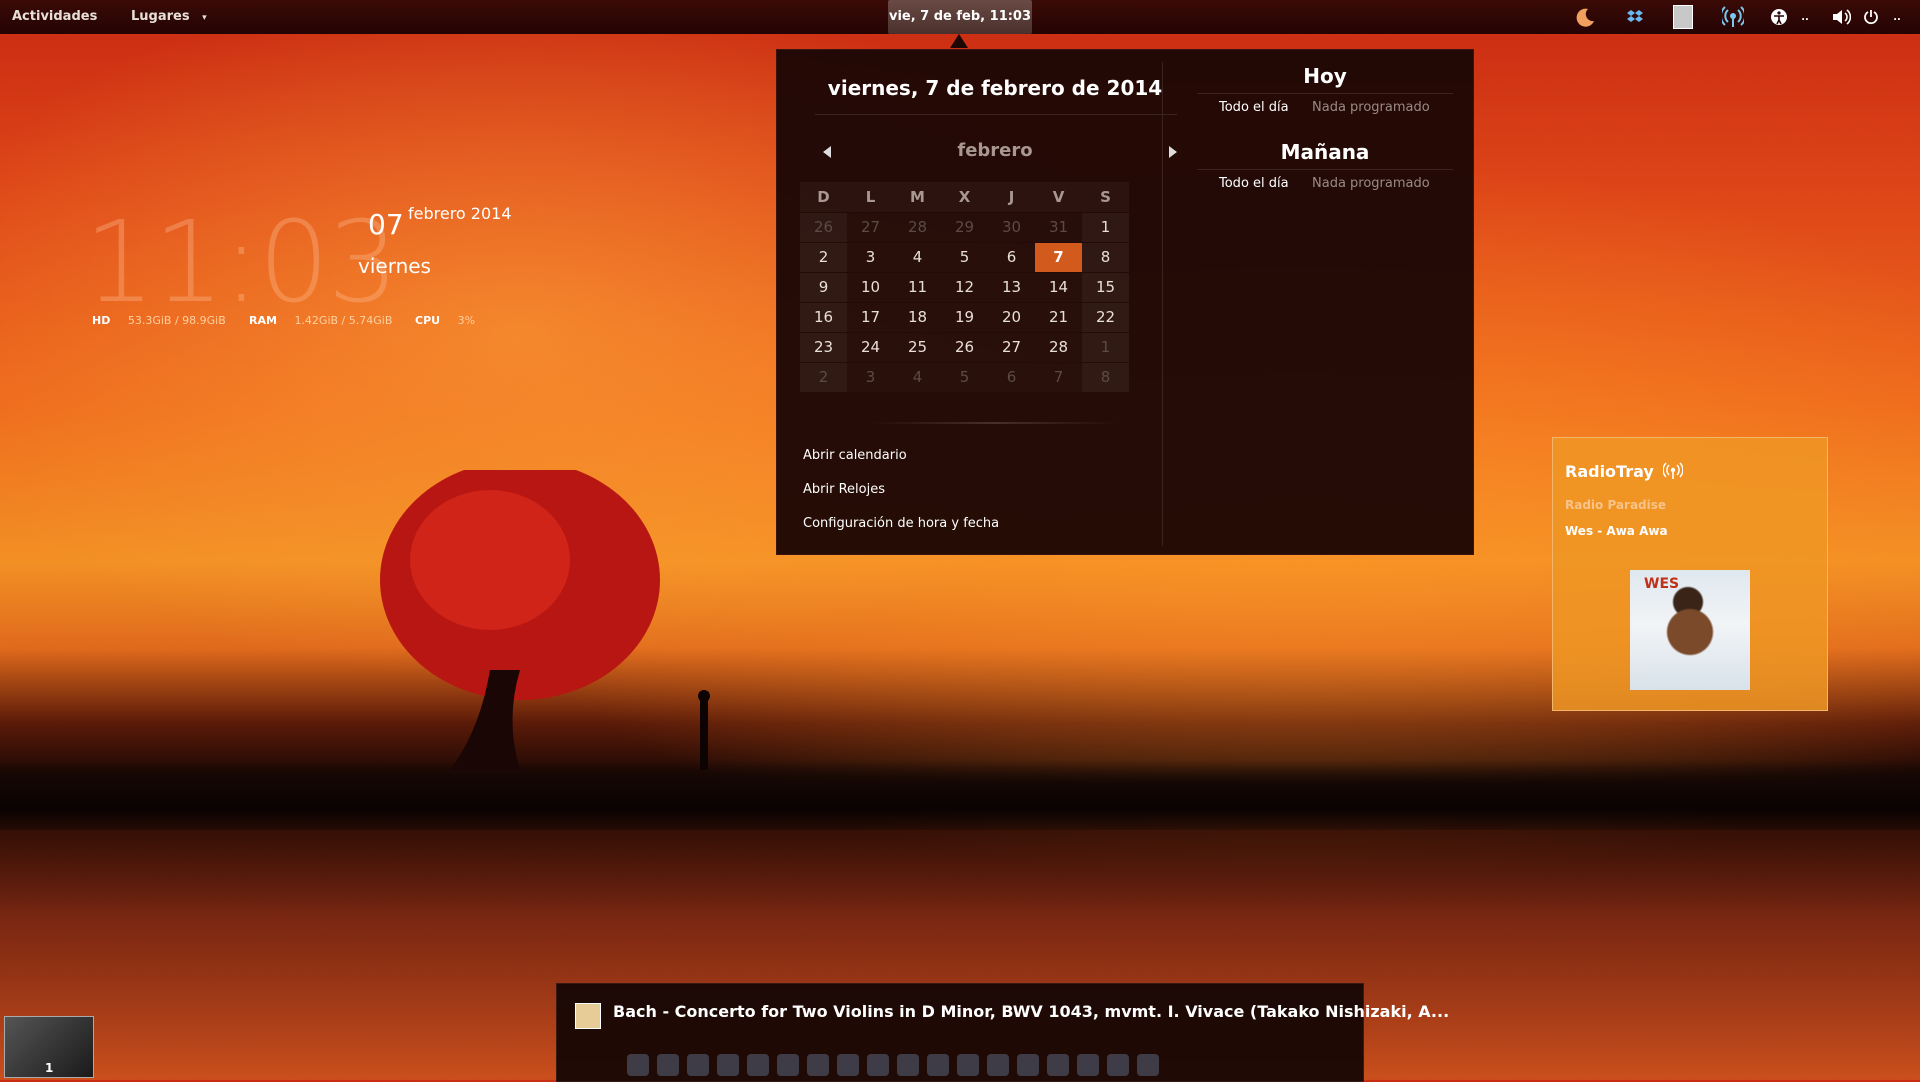 The width and height of the screenshot is (1920, 1082). What do you see at coordinates (917, 197) in the screenshot?
I see `weekday-header: M` at bounding box center [917, 197].